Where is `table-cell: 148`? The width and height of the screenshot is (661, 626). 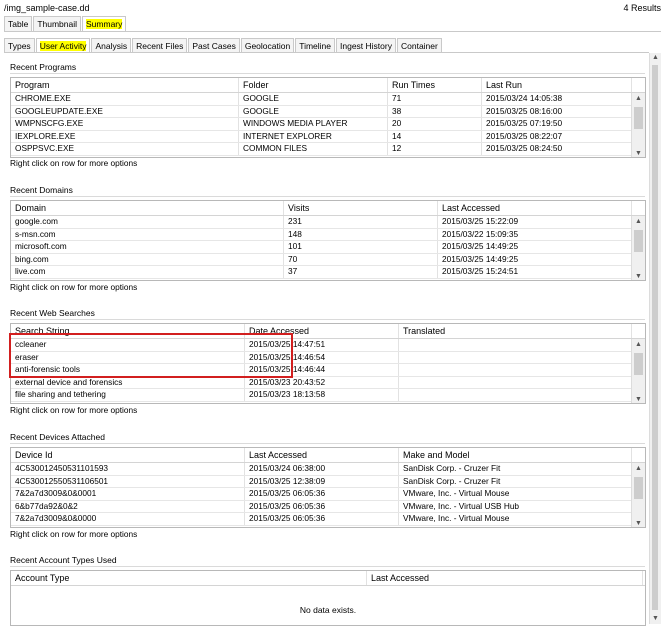 table-cell: 148 is located at coordinates (361, 234).